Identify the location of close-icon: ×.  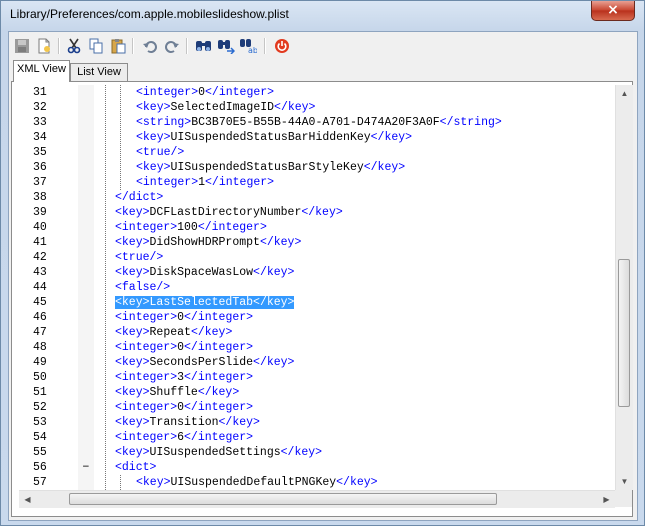
(613, 10).